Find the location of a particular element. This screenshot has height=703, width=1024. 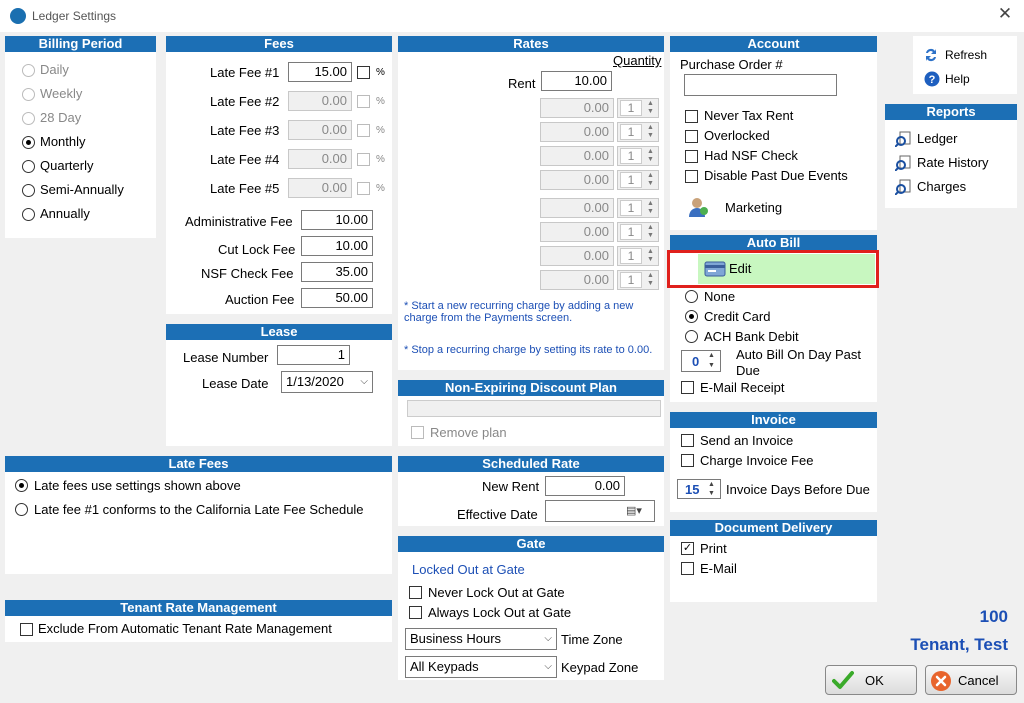

radio-monthly is located at coordinates (28, 142).